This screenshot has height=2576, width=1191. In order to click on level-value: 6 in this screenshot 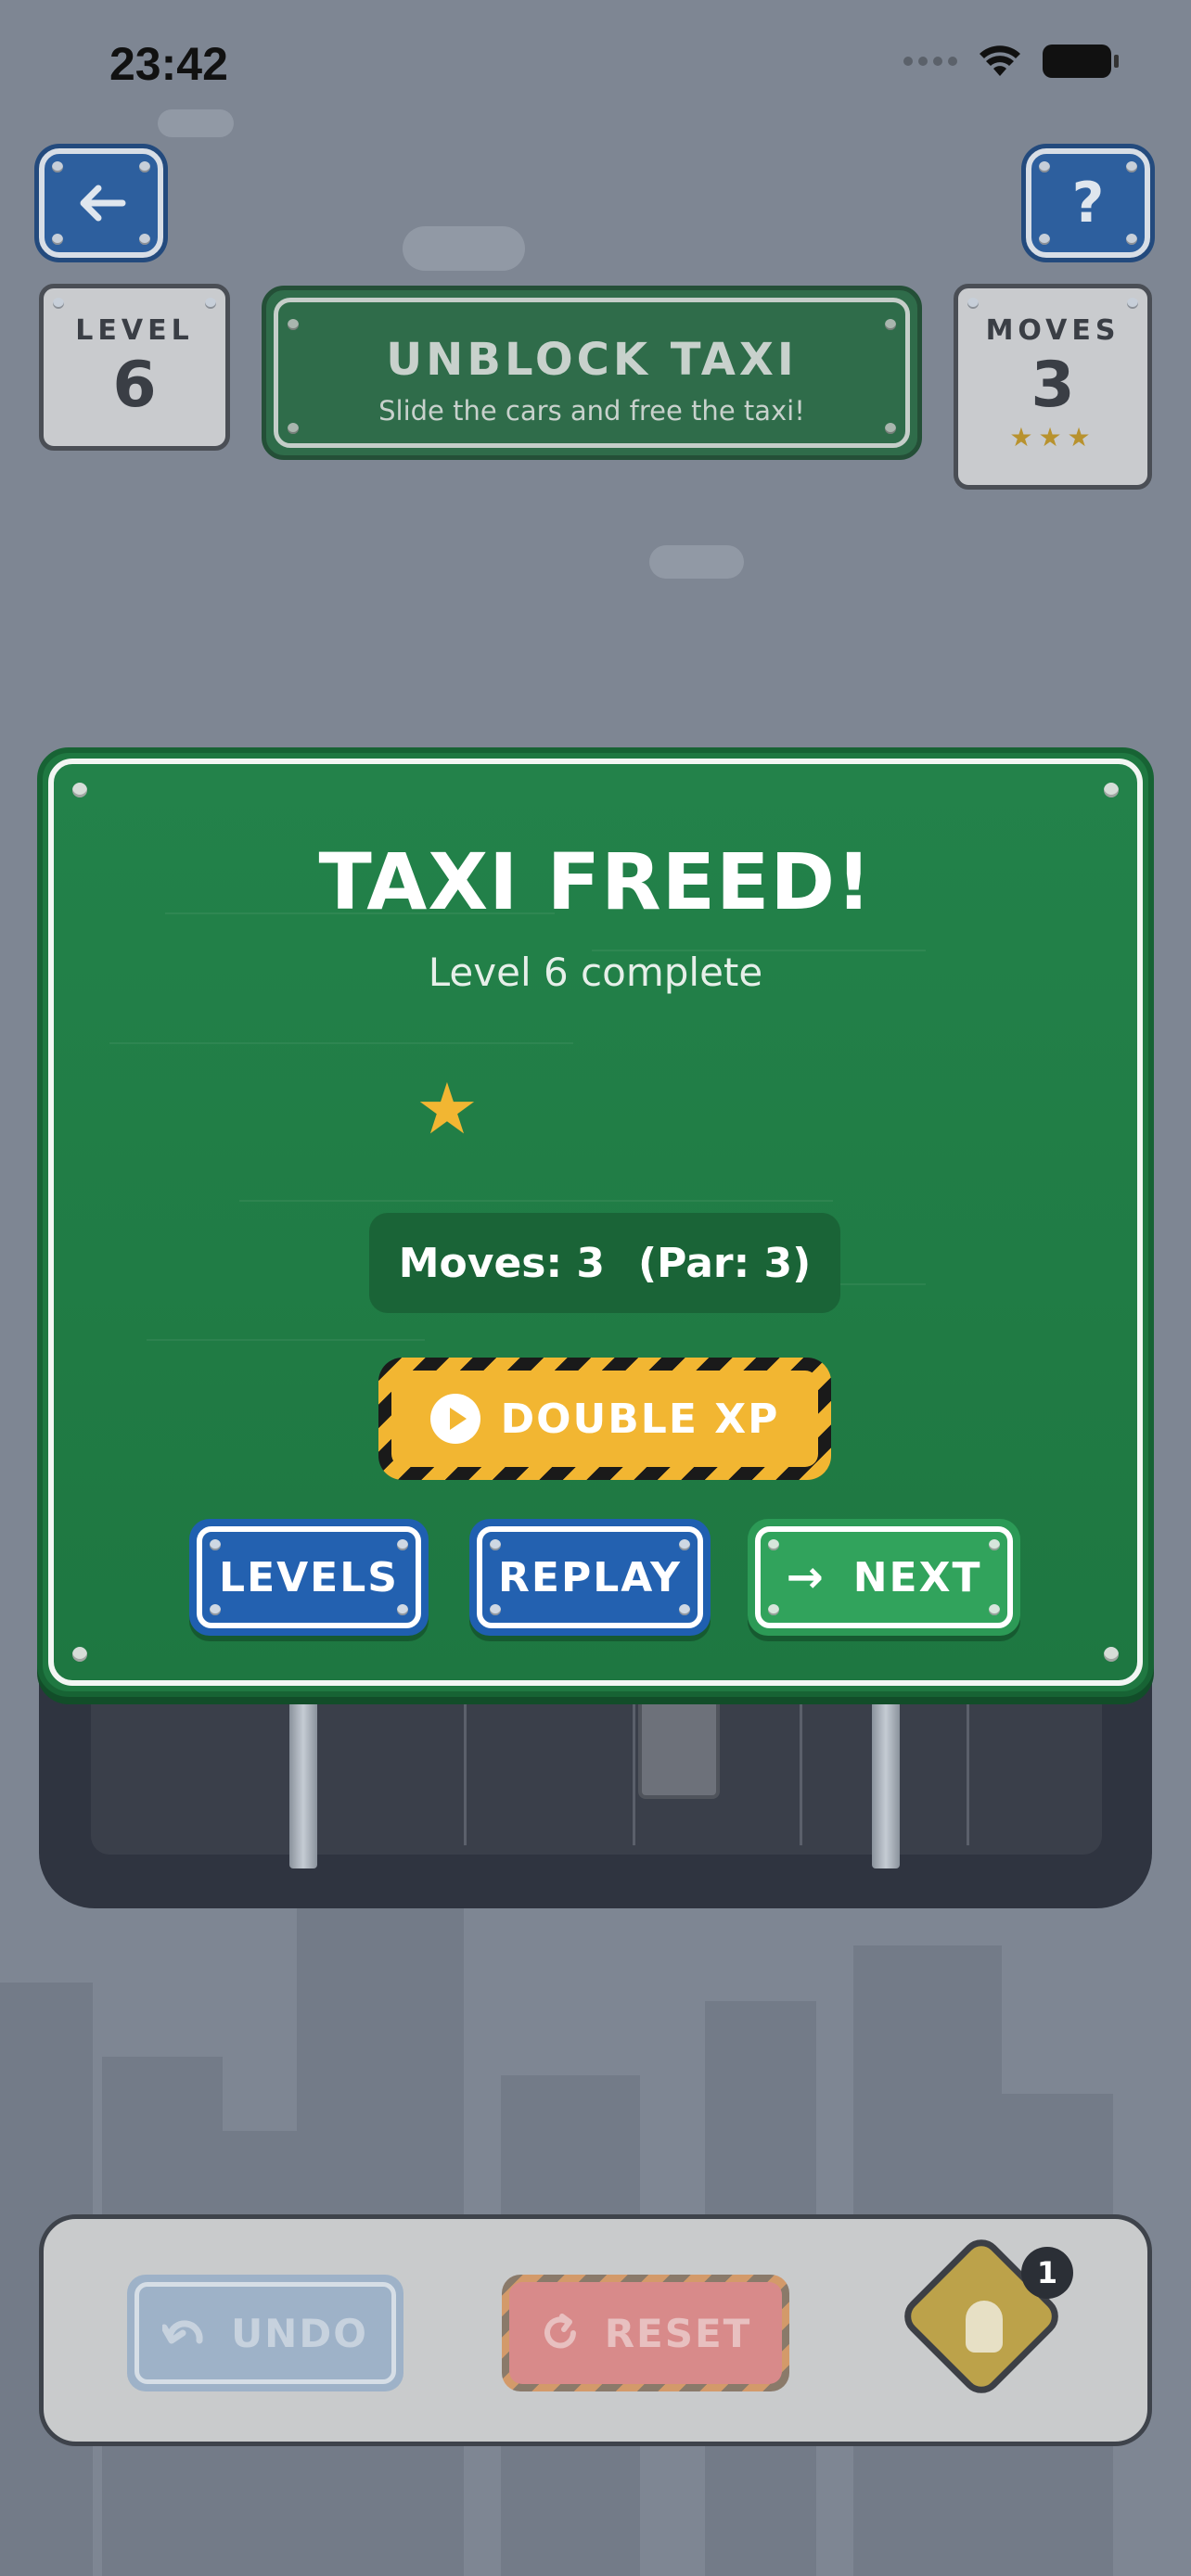, I will do `click(134, 385)`.